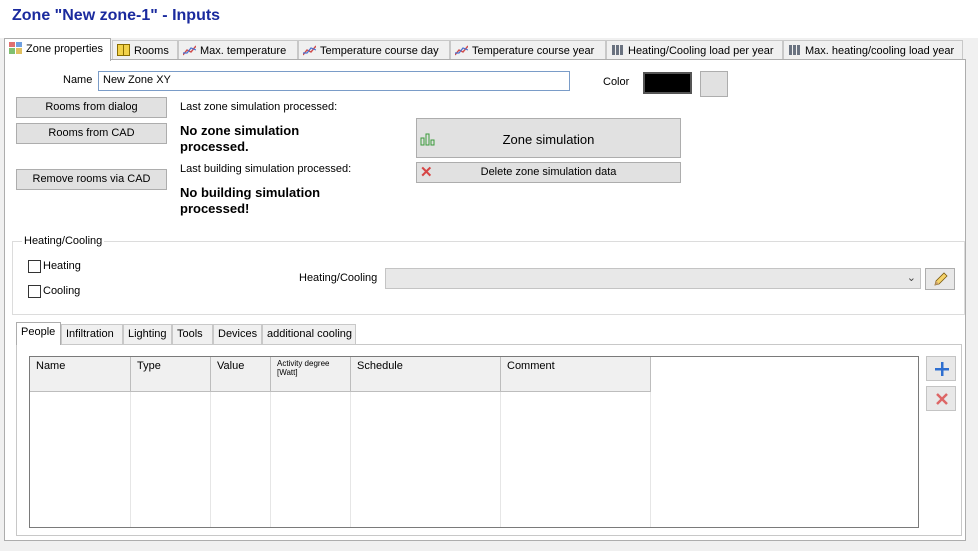 The width and height of the screenshot is (978, 551). What do you see at coordinates (241, 374) in the screenshot?
I see `column-header-value: Value` at bounding box center [241, 374].